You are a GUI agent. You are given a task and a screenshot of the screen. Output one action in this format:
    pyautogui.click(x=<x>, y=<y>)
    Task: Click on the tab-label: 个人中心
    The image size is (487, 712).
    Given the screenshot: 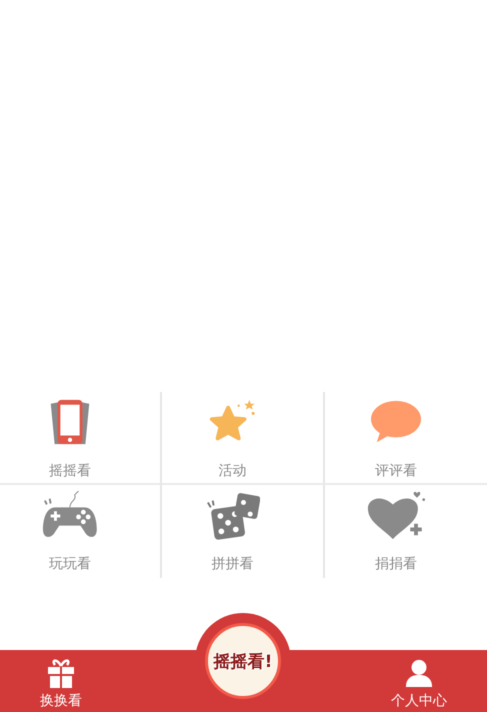 What is the action you would take?
    pyautogui.click(x=419, y=701)
    